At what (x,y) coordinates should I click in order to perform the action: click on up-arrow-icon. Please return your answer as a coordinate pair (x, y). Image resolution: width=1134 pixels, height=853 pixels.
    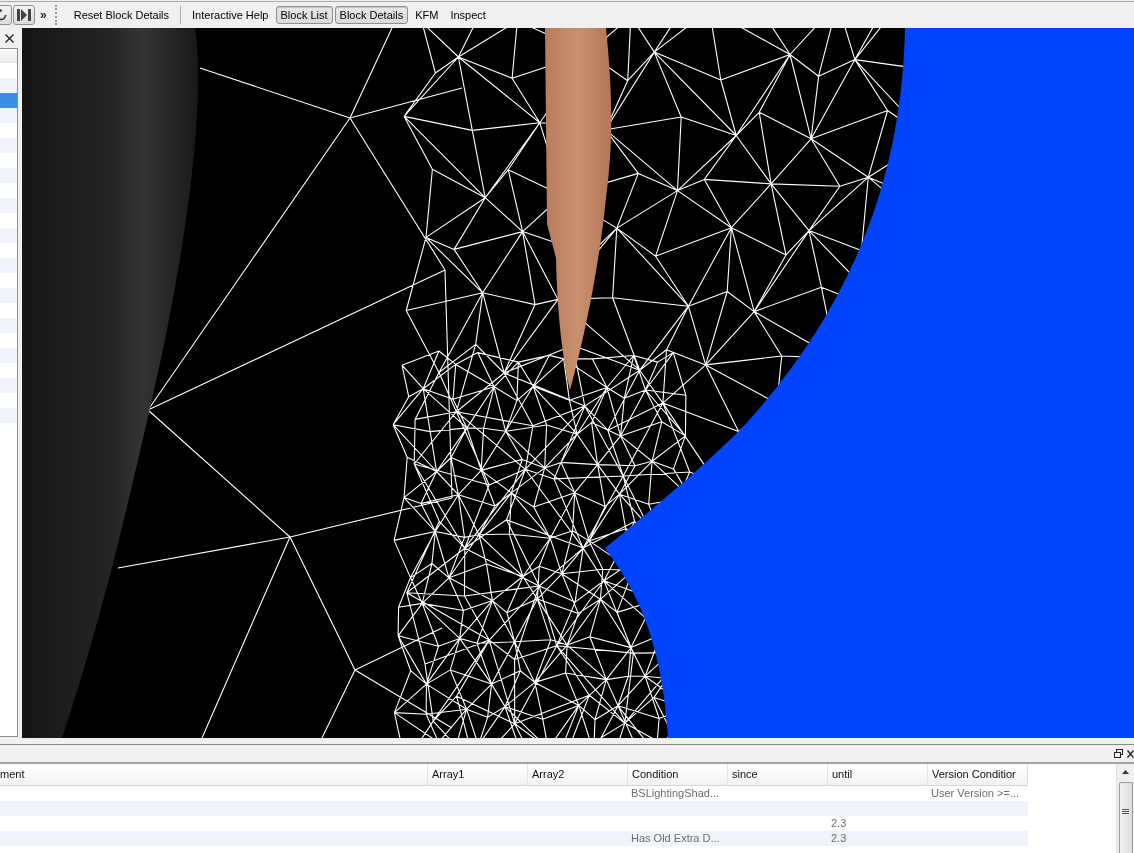
    Looking at the image, I should click on (1125, 772).